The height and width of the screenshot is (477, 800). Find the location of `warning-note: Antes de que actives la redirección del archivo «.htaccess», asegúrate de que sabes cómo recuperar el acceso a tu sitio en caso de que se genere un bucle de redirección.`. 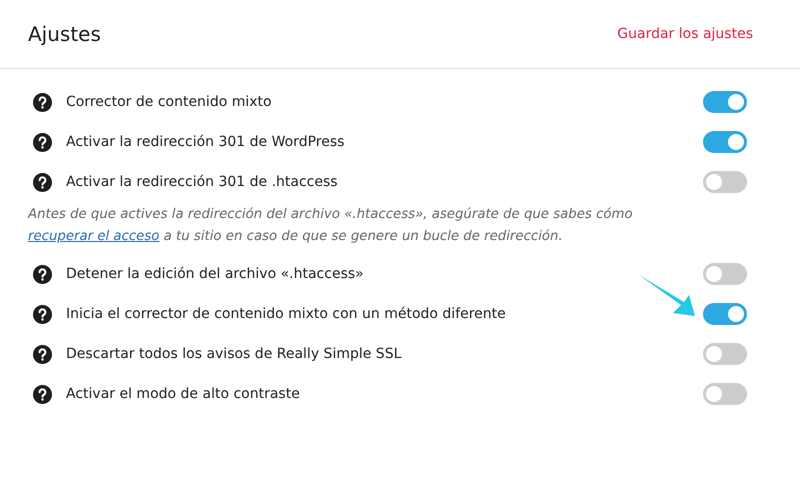

warning-note: Antes de que actives la redirección del archivo «.htaccess», asegúrate de que sabes cómo recuperar el acceso a tu sitio en caso de que se genere un bucle de redirección. is located at coordinates (331, 226).